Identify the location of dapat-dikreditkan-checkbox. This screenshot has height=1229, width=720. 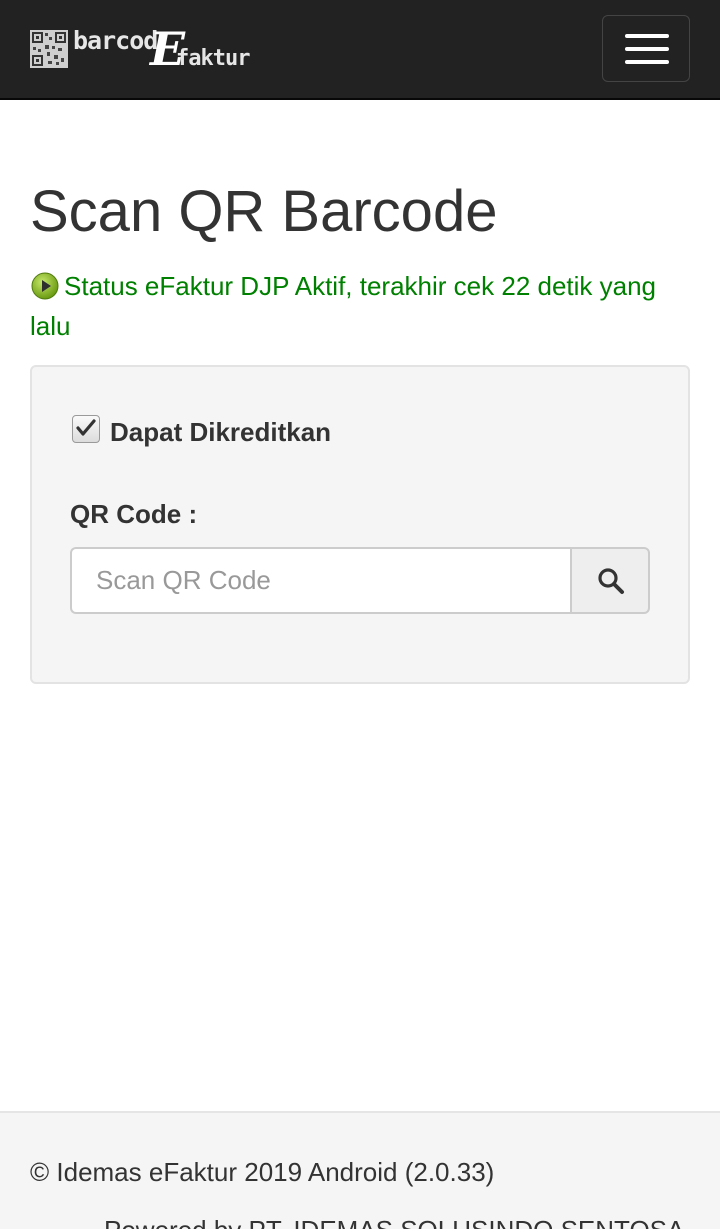
(86, 429).